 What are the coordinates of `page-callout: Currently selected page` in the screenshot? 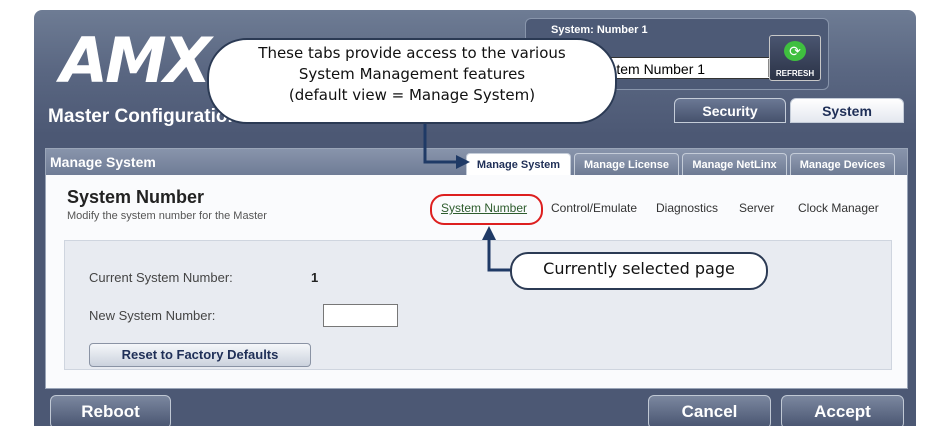 It's located at (639, 271).